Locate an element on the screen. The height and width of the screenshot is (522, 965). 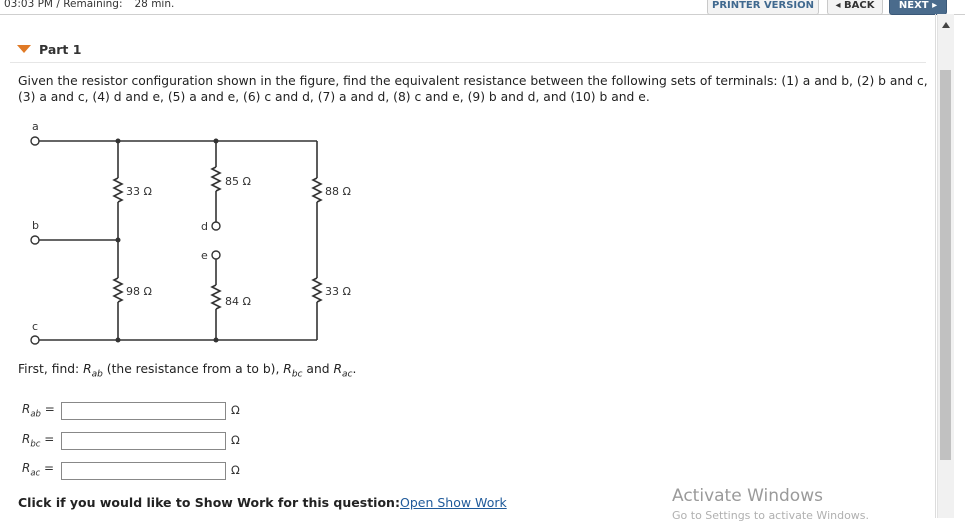
resistor-label-84: 84 Ω is located at coordinates (238, 301).